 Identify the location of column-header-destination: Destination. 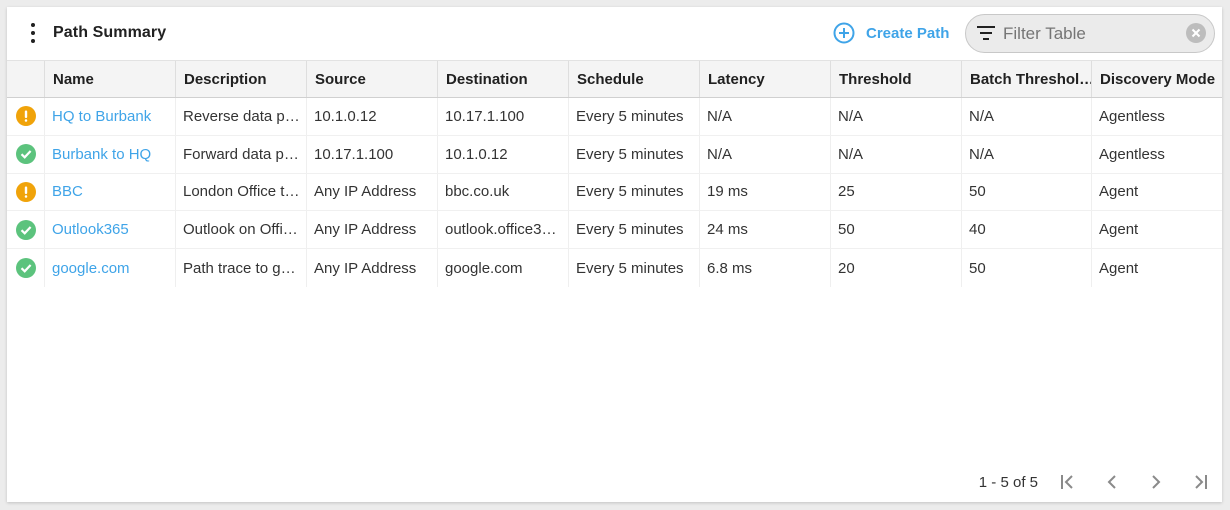
(503, 79).